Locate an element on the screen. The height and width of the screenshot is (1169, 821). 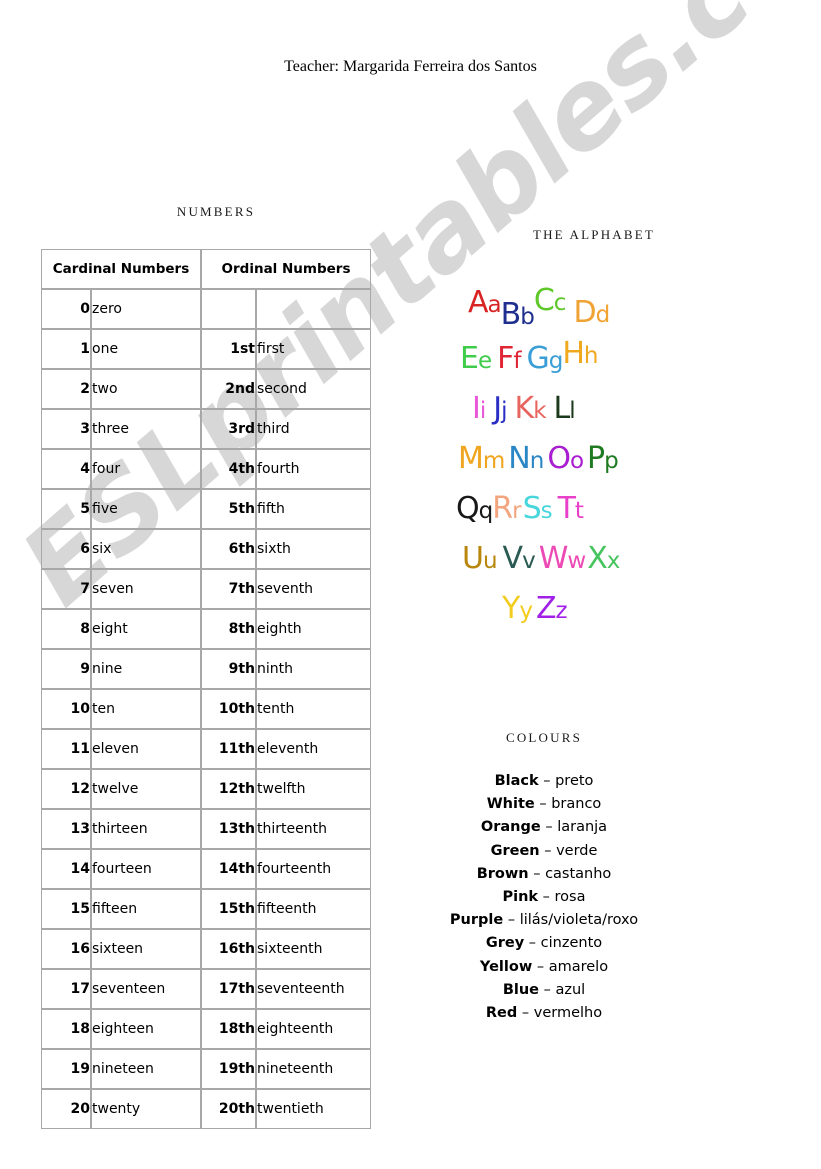
colour-name-pt: verde is located at coordinates (577, 850).